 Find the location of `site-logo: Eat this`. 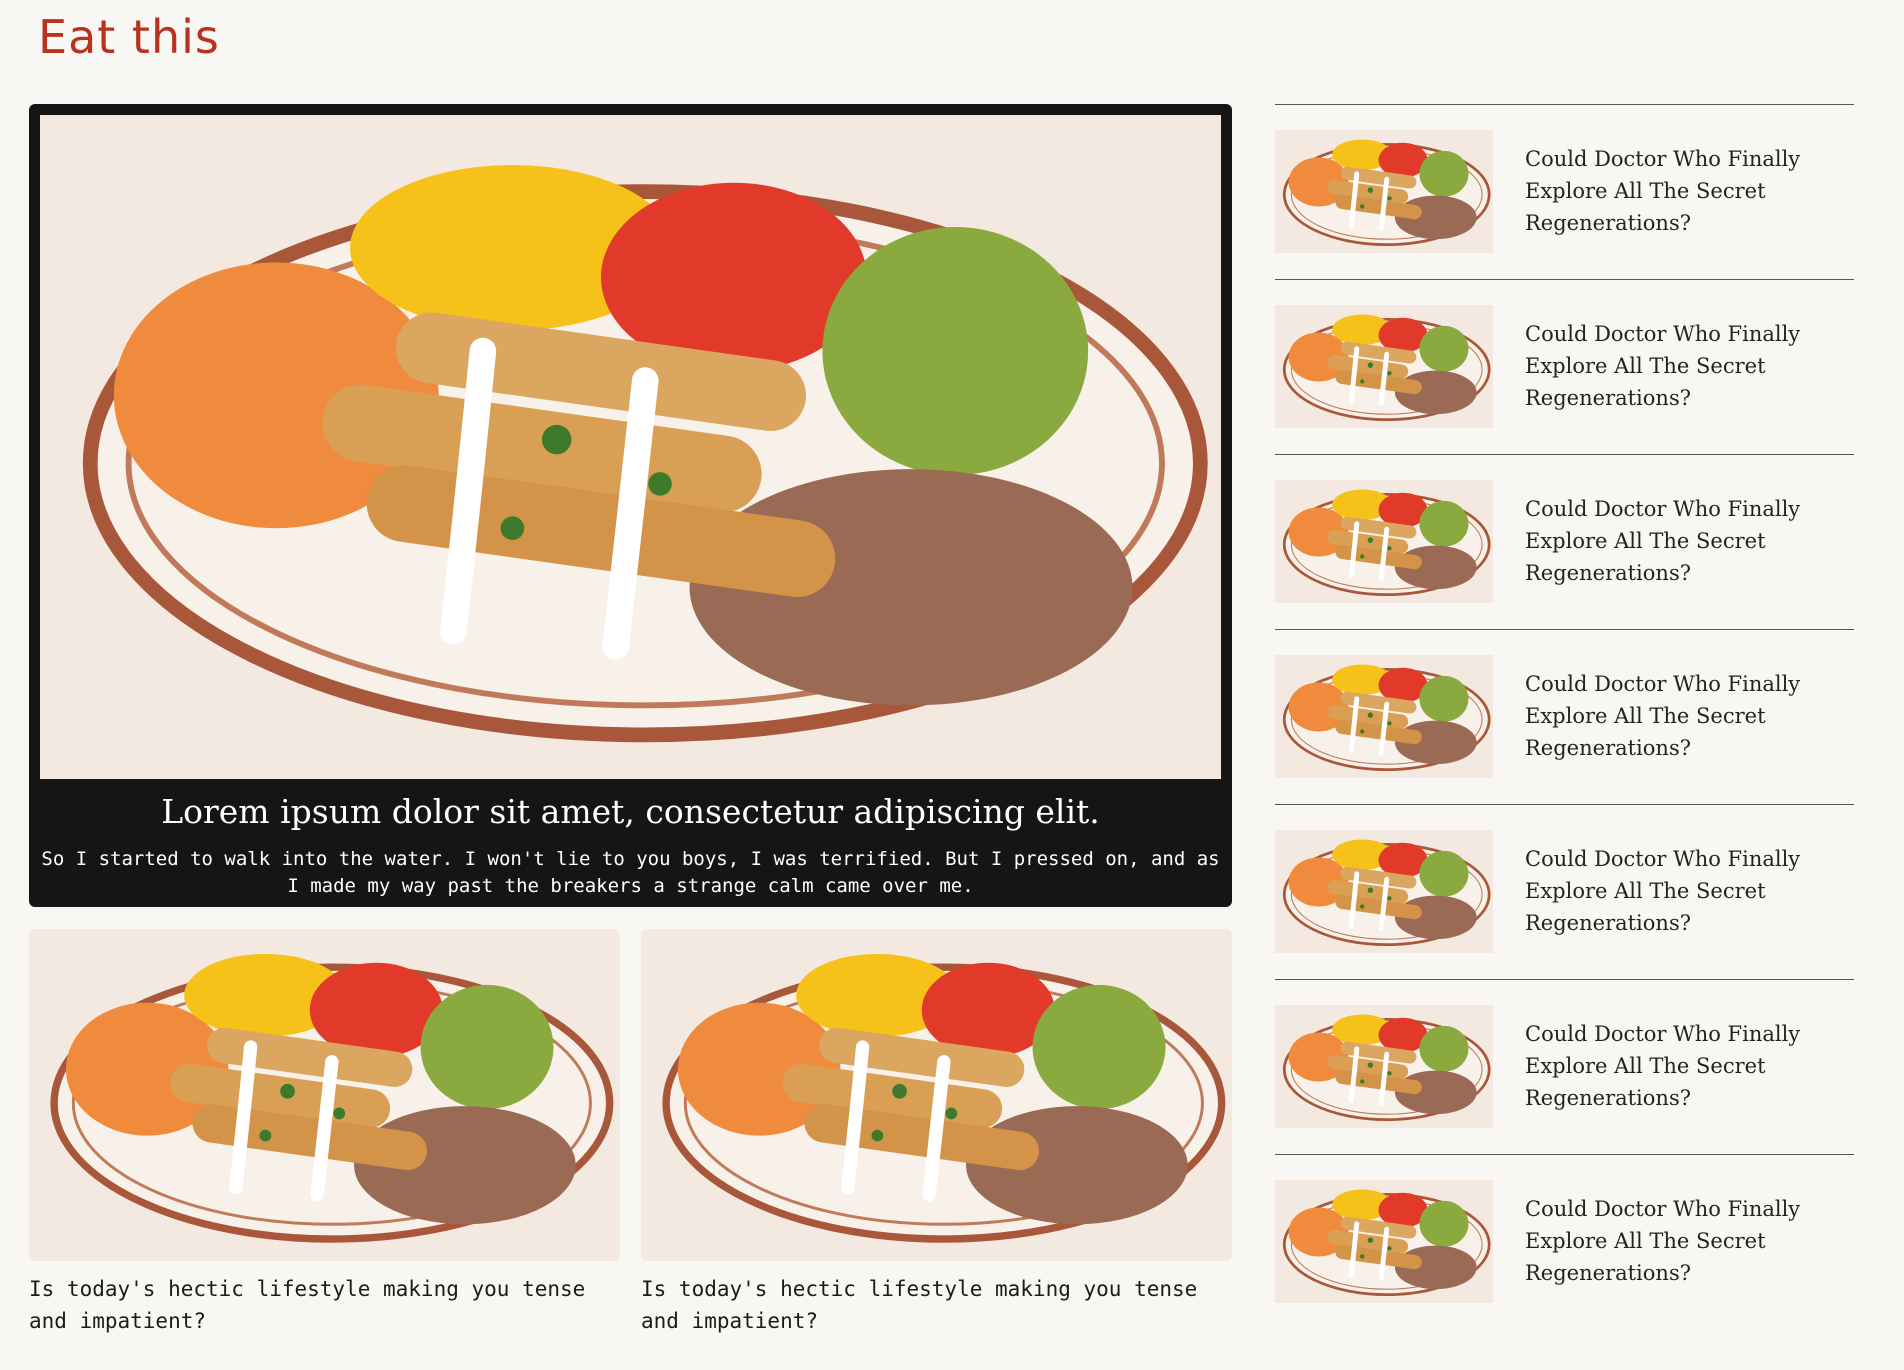

site-logo: Eat this is located at coordinates (129, 37).